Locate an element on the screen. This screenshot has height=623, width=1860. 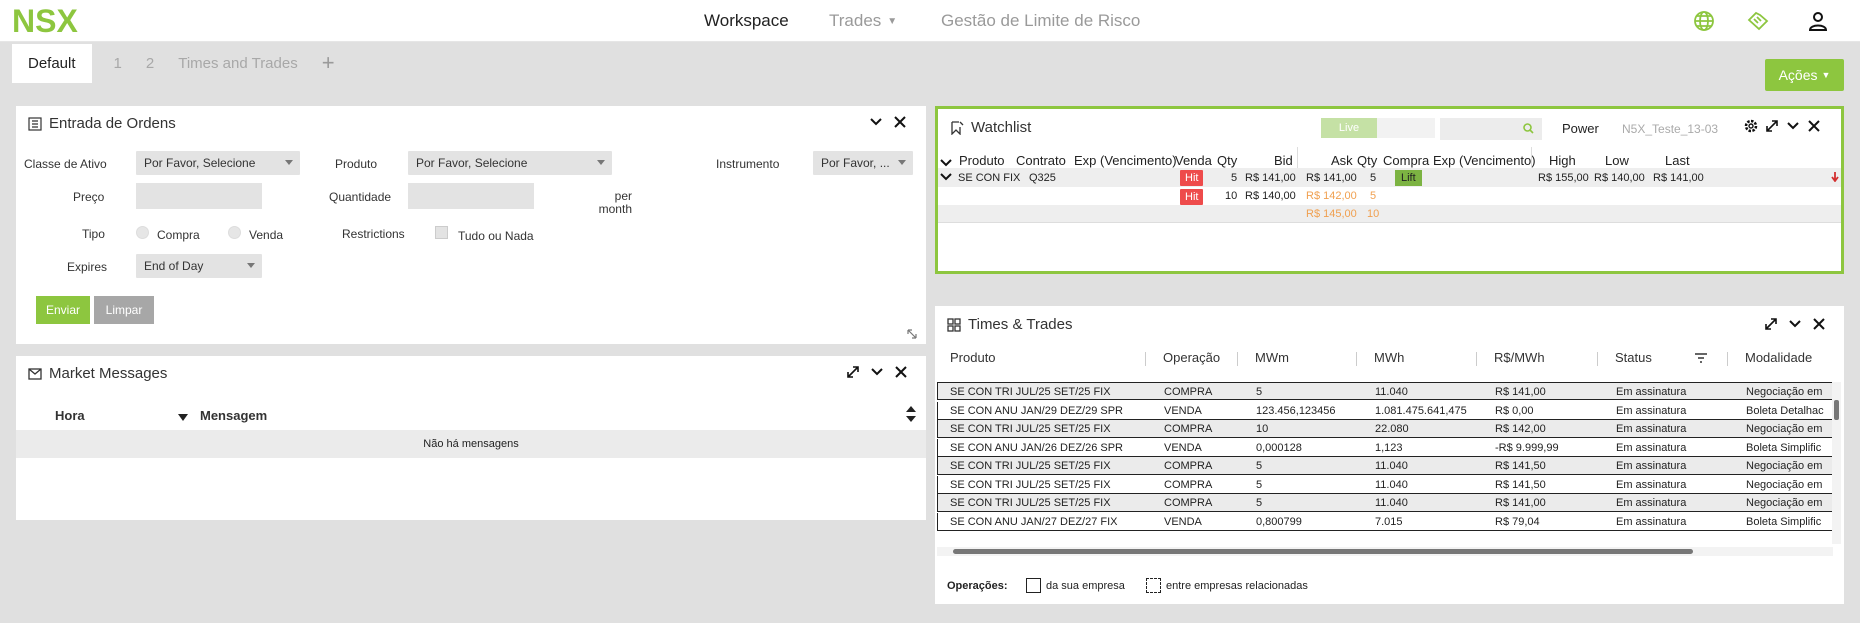
search-icon is located at coordinates (1528, 128).